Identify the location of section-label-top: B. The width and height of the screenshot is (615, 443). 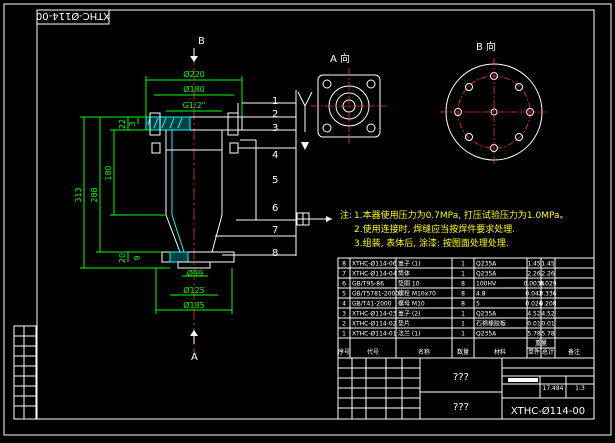
(201, 41).